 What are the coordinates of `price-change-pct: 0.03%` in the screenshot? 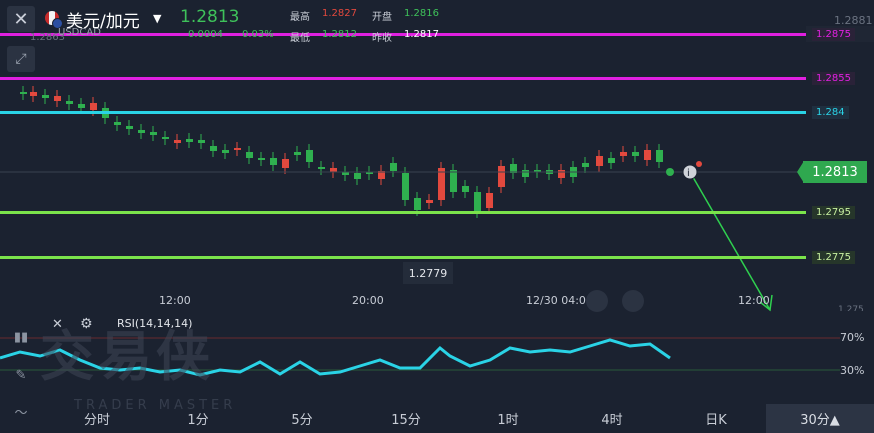 It's located at (258, 34).